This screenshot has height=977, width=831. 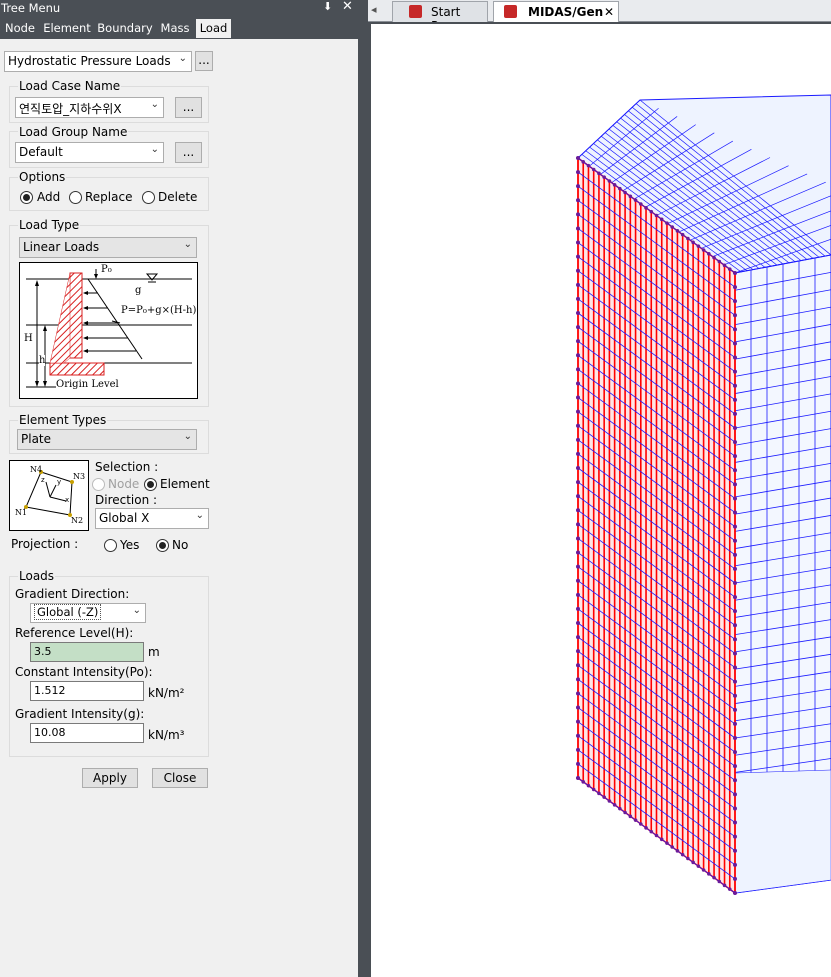 What do you see at coordinates (80, 714) in the screenshot?
I see `gradient-intensity-label: Gradient Intensity(g):` at bounding box center [80, 714].